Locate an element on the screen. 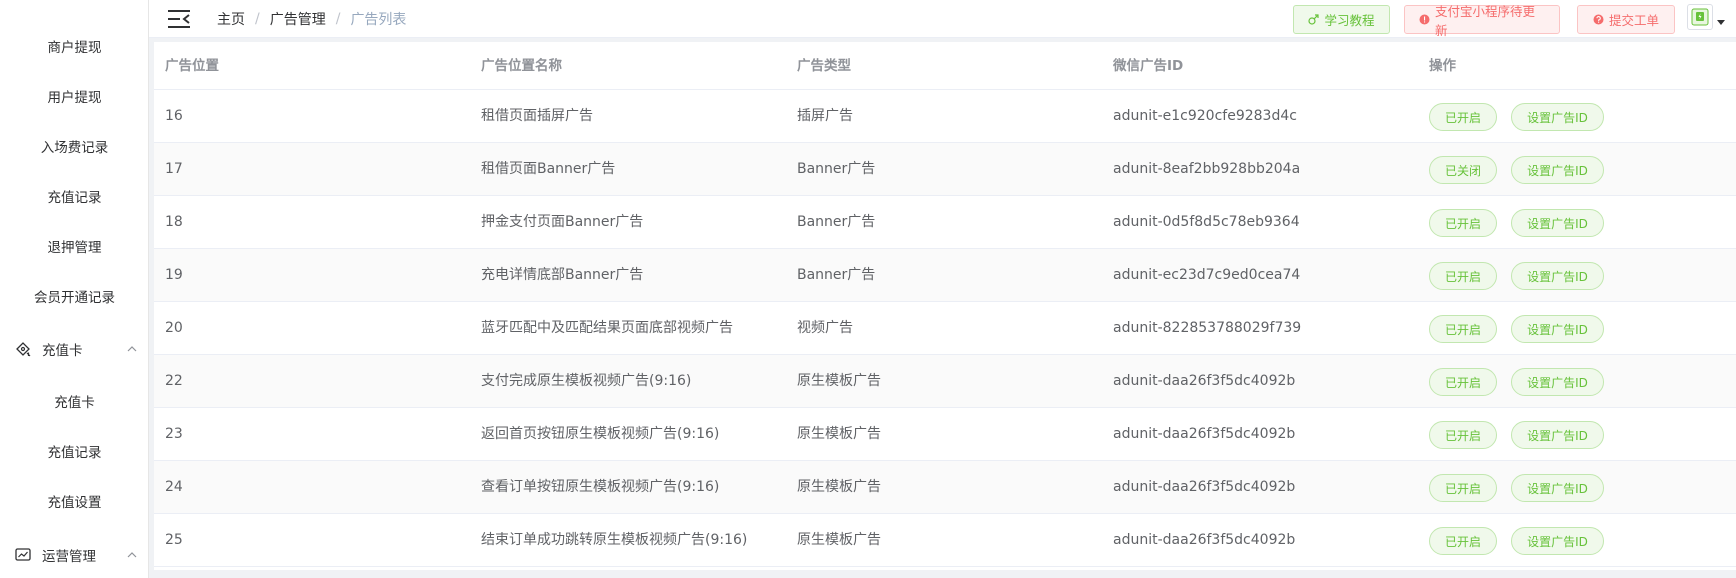  alipay-update-button: 支付宝小程序待更新 is located at coordinates (1482, 21).